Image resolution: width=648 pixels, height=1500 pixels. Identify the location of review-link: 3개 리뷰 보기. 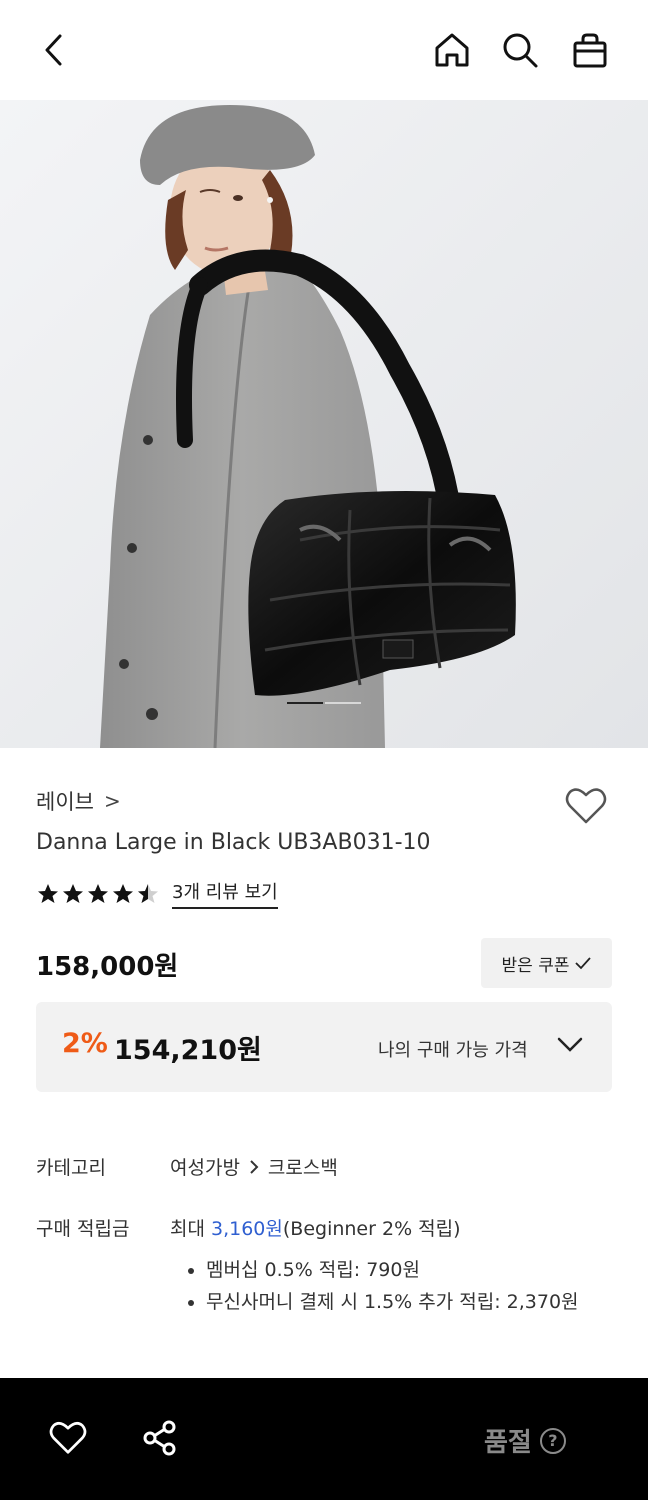
(225, 893).